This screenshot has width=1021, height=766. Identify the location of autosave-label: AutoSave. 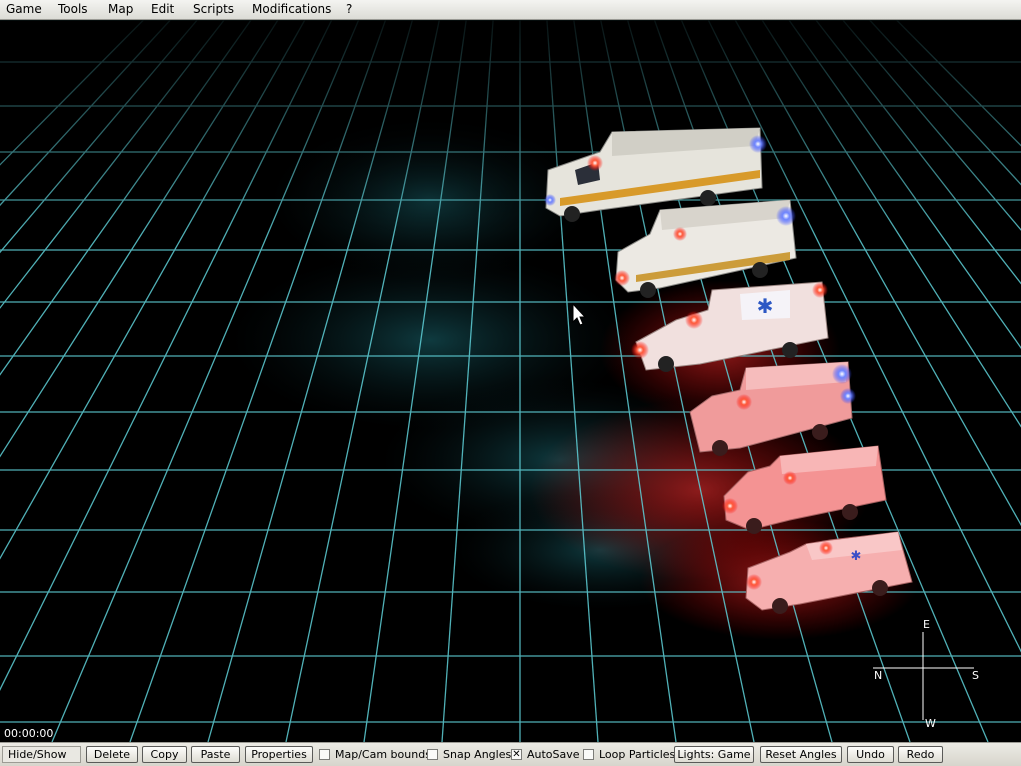
(553, 754).